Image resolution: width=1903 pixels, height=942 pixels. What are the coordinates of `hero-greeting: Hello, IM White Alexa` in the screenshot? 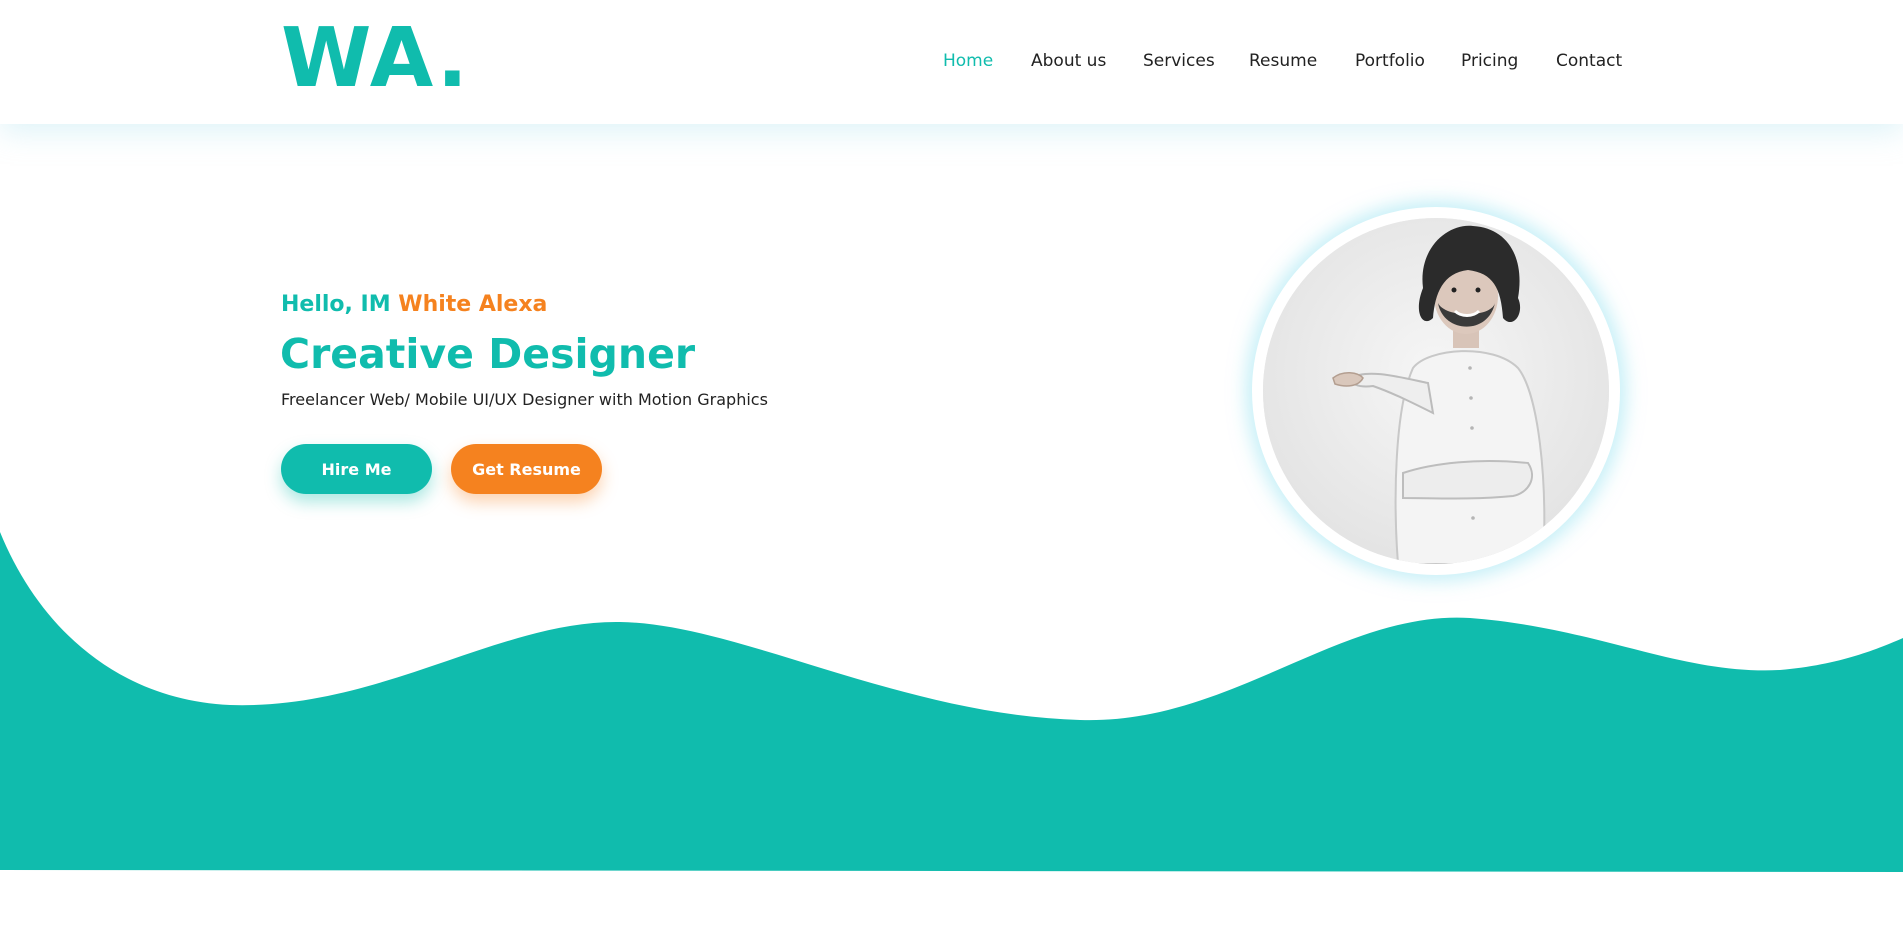 It's located at (414, 304).